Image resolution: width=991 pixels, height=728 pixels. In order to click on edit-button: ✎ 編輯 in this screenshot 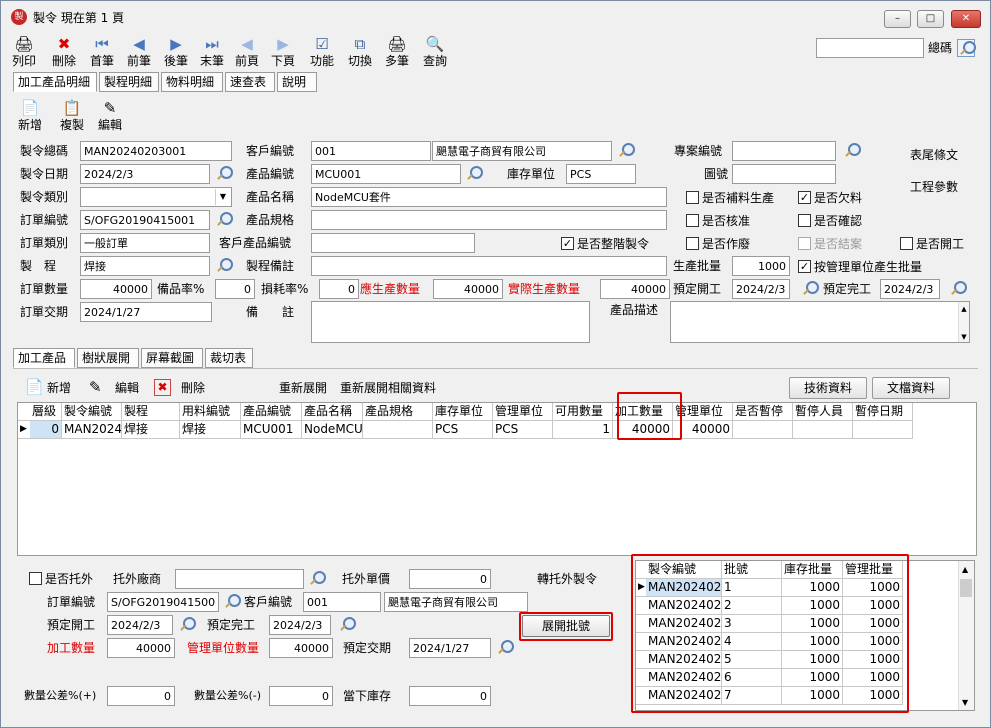, I will do `click(110, 117)`.